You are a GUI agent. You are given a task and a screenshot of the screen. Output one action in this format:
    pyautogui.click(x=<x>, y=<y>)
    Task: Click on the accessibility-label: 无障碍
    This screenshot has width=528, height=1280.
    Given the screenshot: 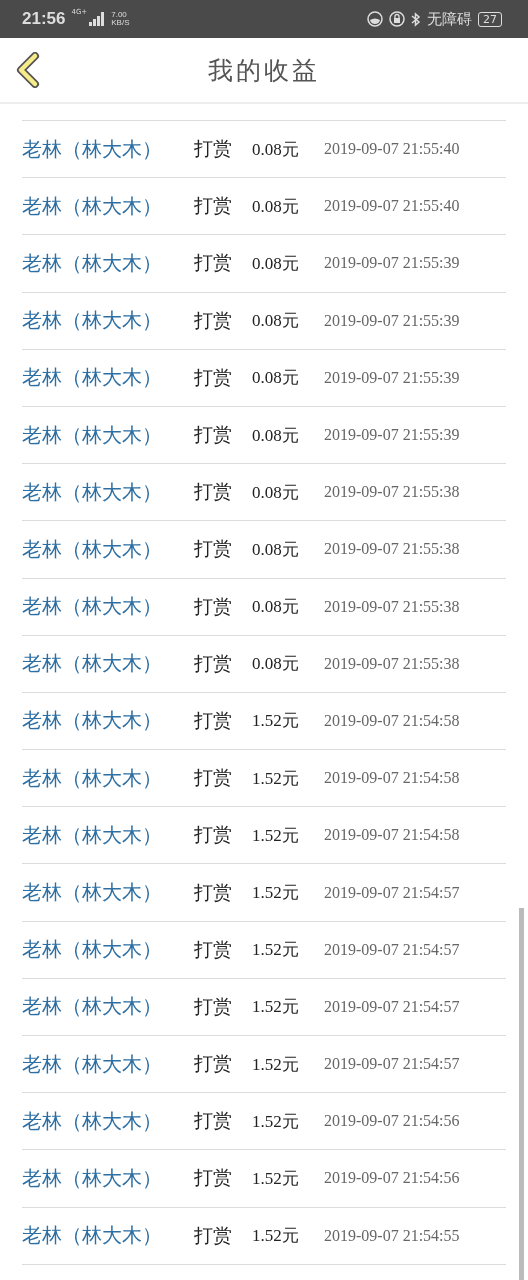 What is the action you would take?
    pyautogui.click(x=449, y=19)
    